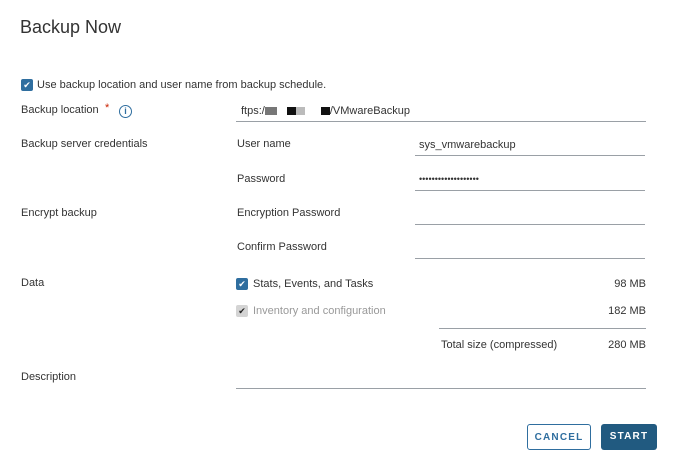  I want to click on backup-location-input: ftps:/ /VMwareBackup, so click(325, 111).